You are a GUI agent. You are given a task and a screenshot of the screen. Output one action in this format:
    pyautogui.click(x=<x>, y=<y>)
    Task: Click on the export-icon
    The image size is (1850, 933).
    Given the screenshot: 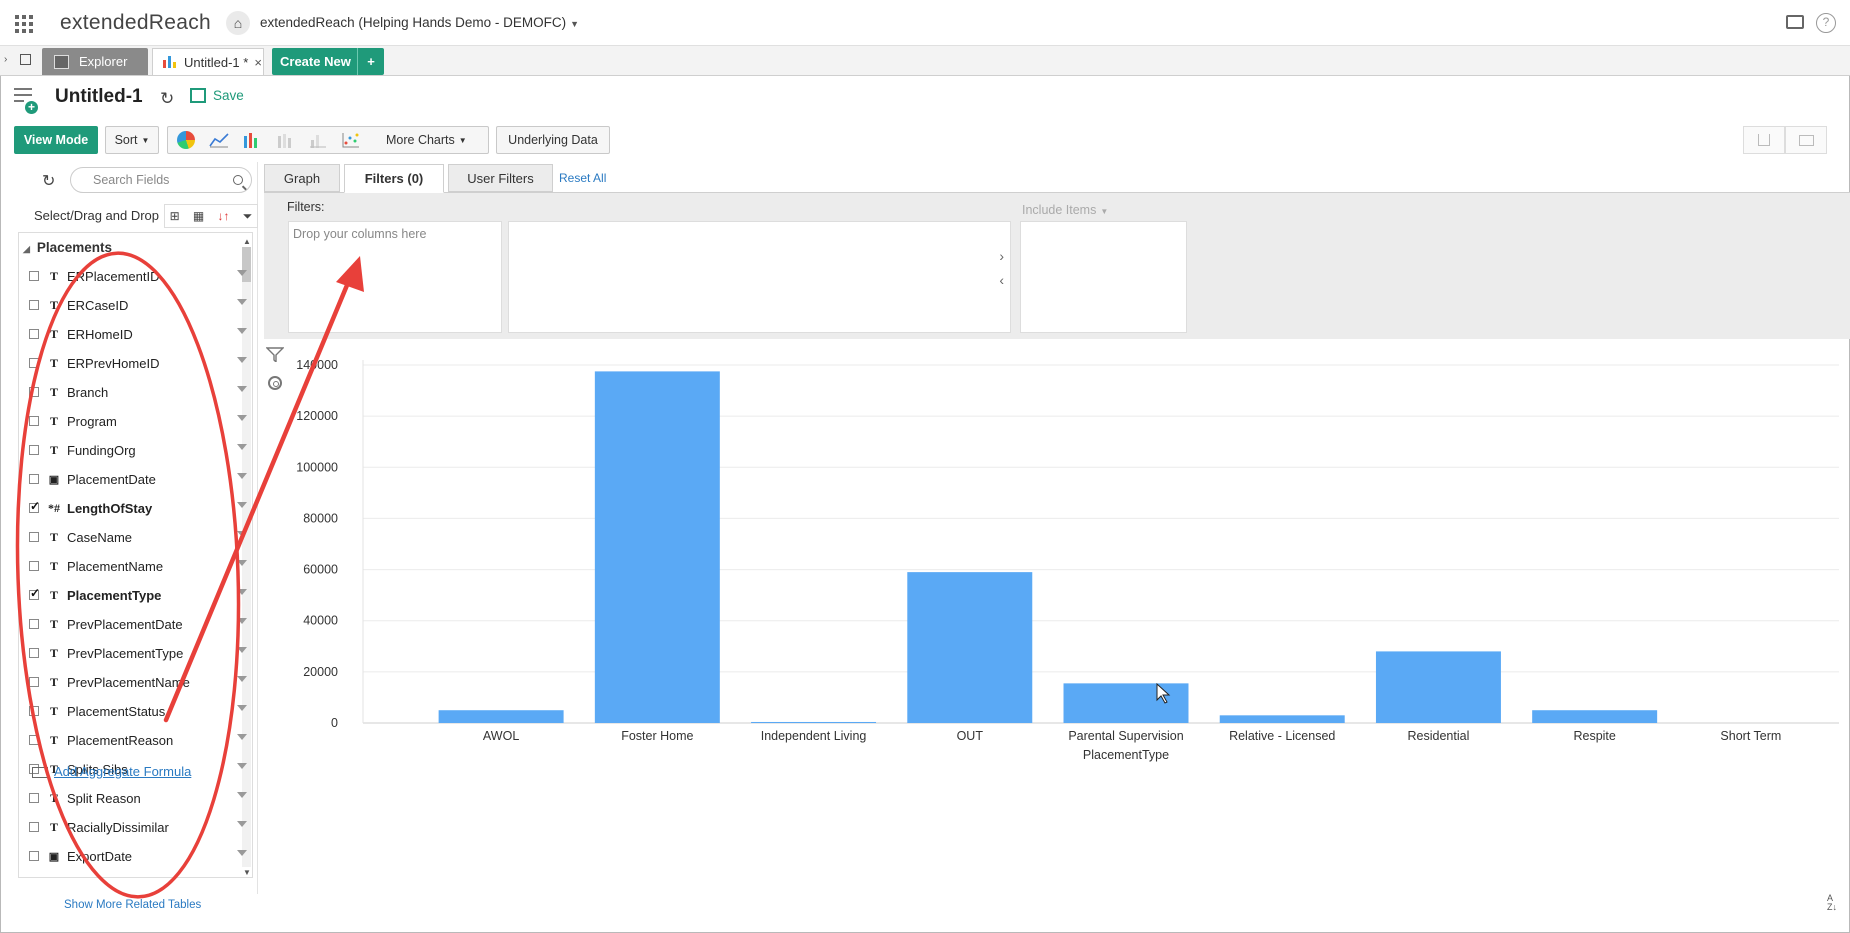 What is the action you would take?
    pyautogui.click(x=1764, y=140)
    